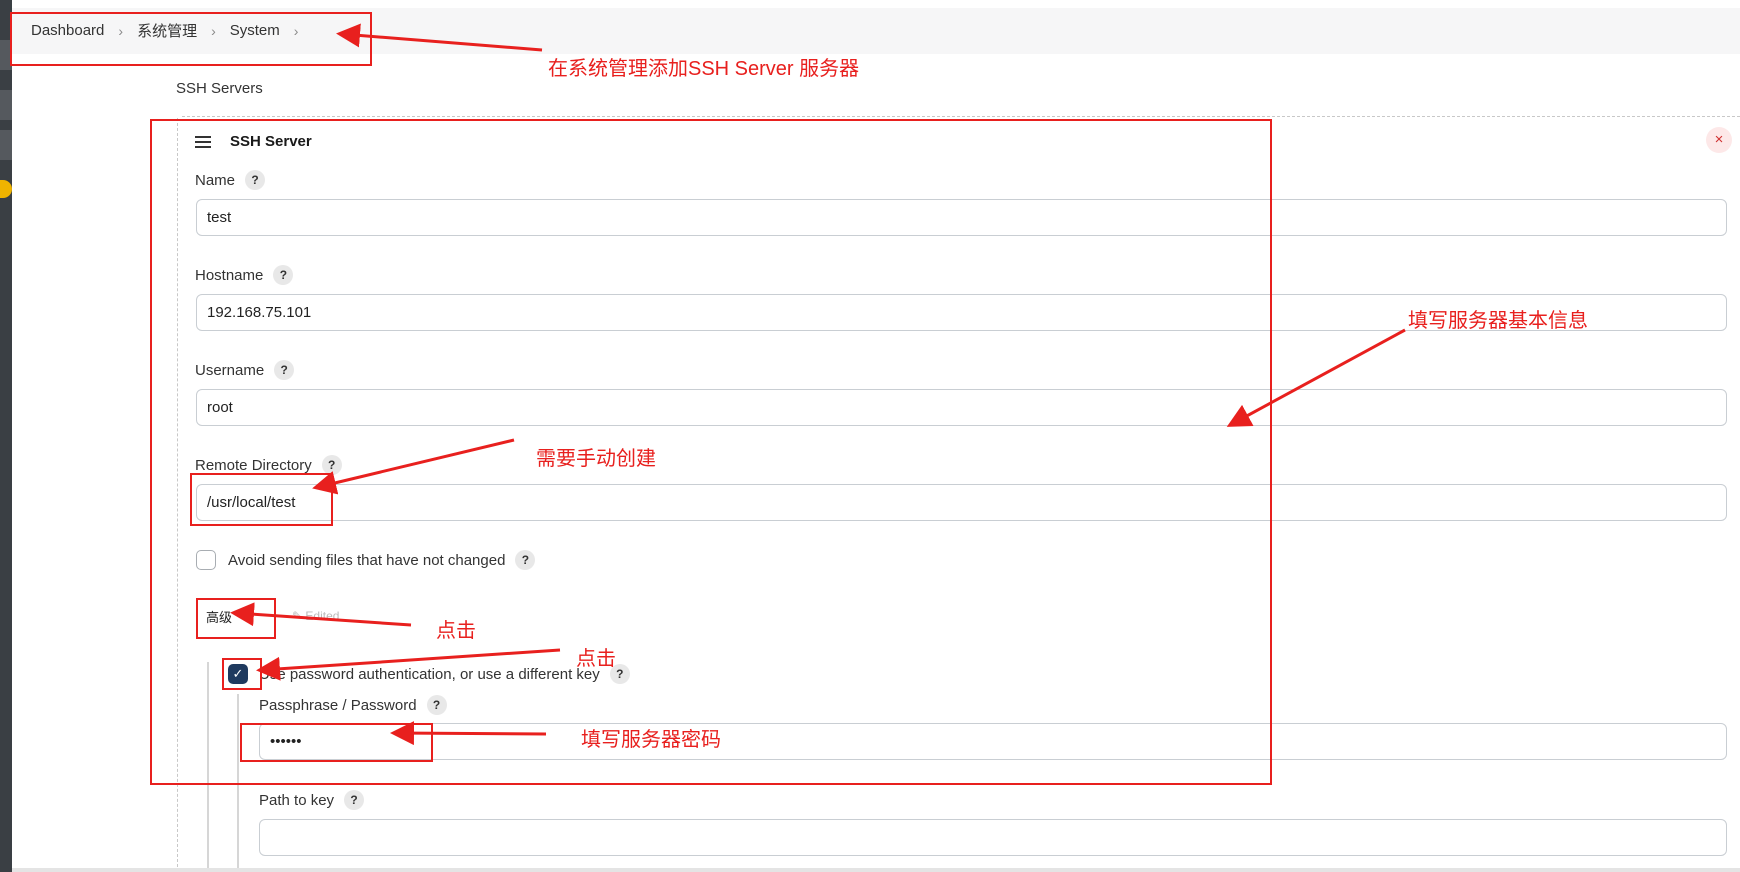 This screenshot has width=1740, height=872. I want to click on annotation-fill-basic-info: 填写服务器基本信息, so click(1498, 321).